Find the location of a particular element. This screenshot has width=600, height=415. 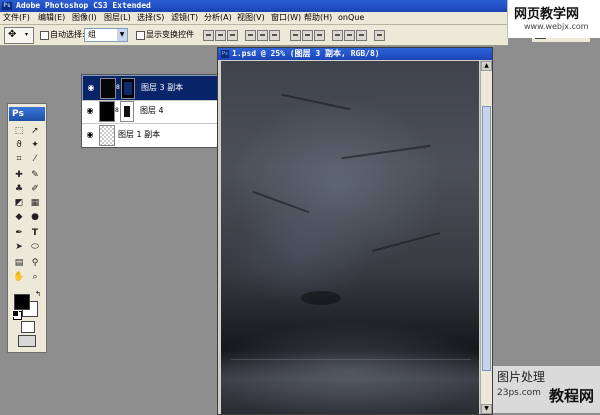

marquee-tool-icon: ⬚ is located at coordinates (19, 131).